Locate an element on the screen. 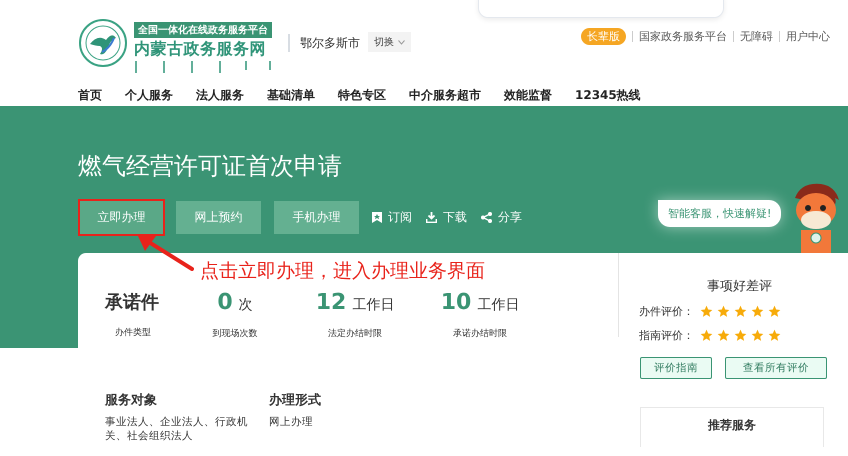 The image size is (848, 456). page-title: 燃气经营许可证首次申请 is located at coordinates (210, 166).